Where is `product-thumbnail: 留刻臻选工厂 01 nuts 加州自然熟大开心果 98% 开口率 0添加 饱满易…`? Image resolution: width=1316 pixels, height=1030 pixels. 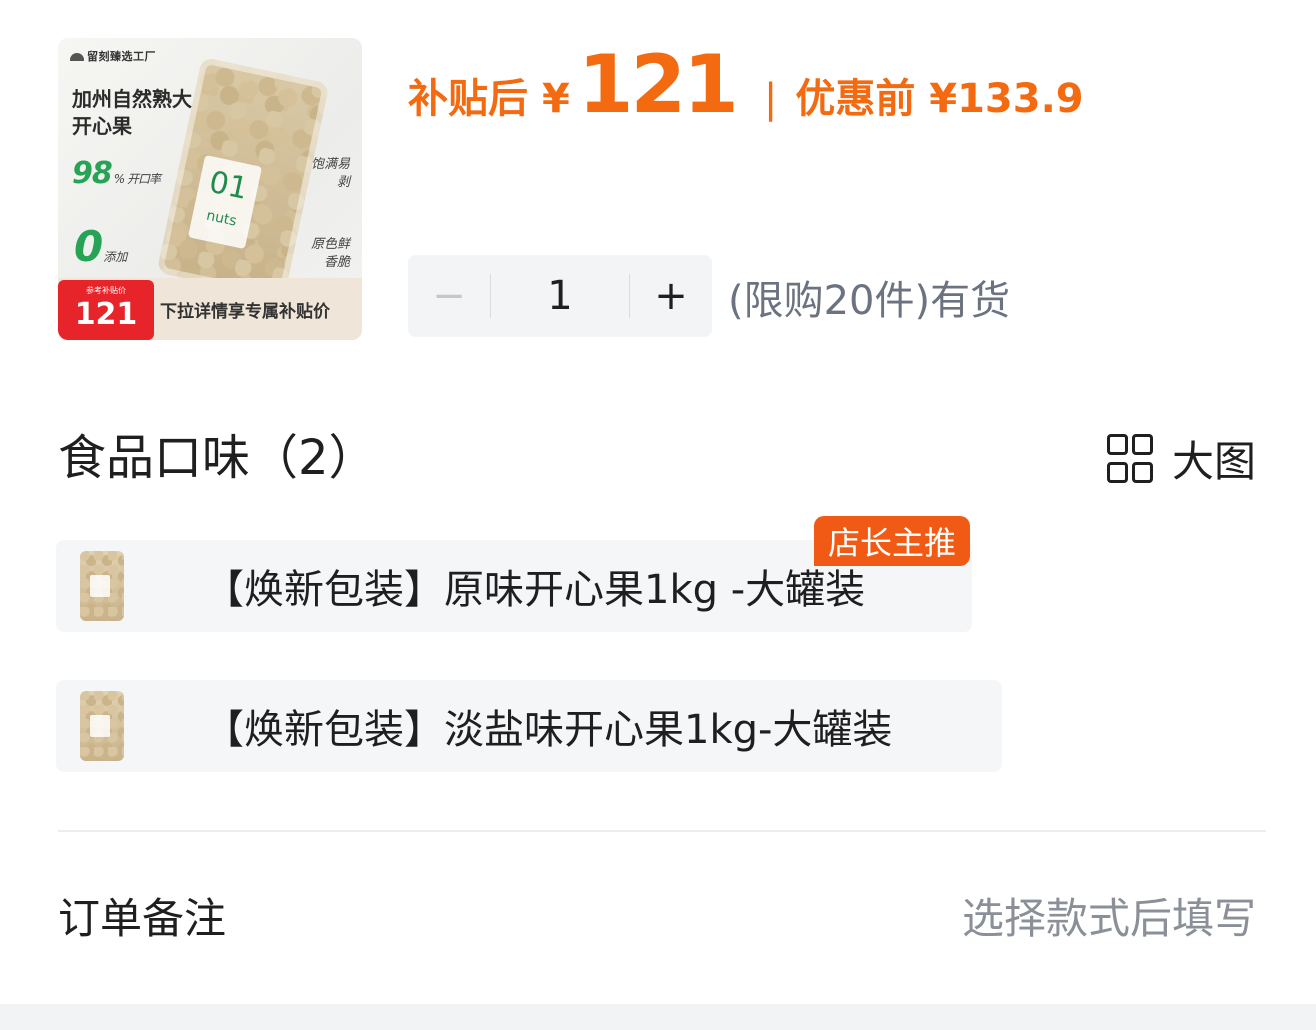
product-thumbnail: 留刻臻选工厂 01 nuts 加州自然熟大开心果 98% 开口率 0添加 饱满易… is located at coordinates (210, 189).